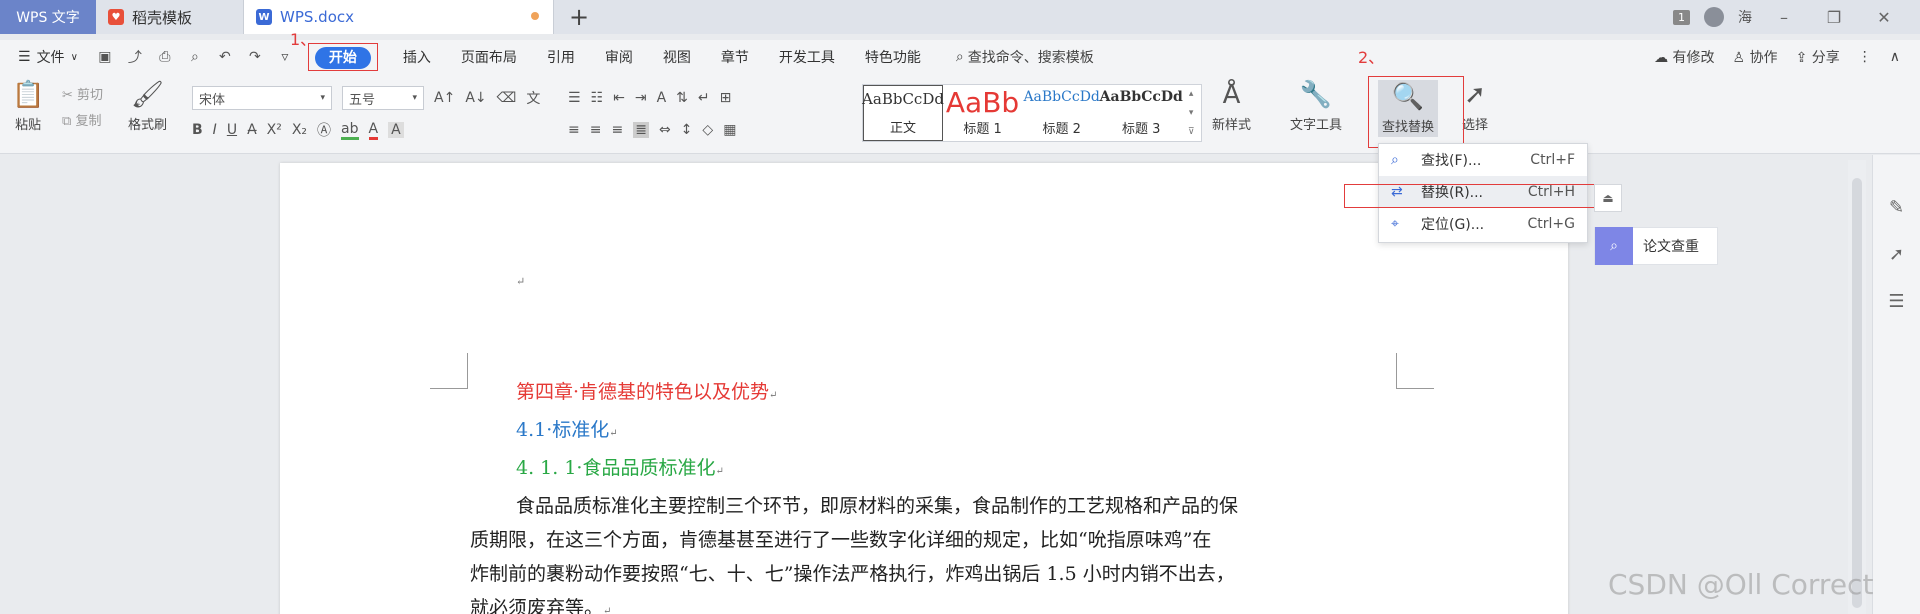  What do you see at coordinates (961, 394) in the screenshot?
I see `heading-chapter: 第四章·肯德基的特色以及优势↵` at bounding box center [961, 394].